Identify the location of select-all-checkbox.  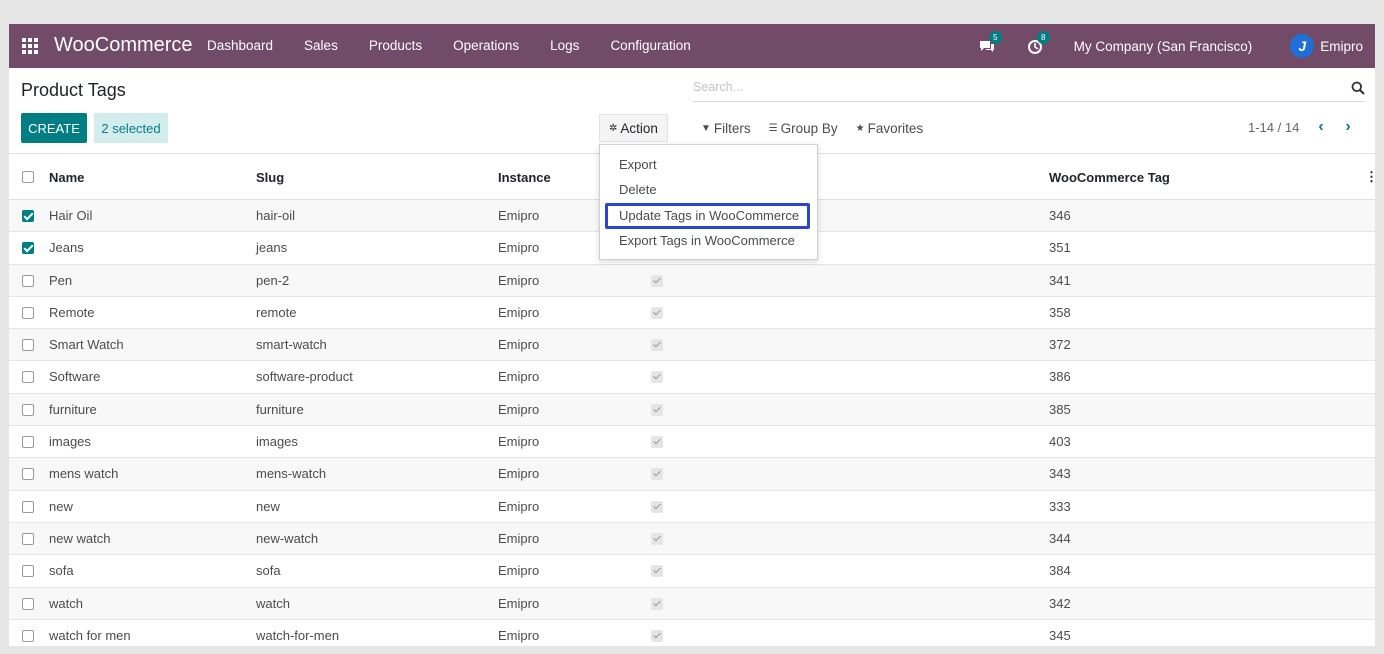
(28, 177).